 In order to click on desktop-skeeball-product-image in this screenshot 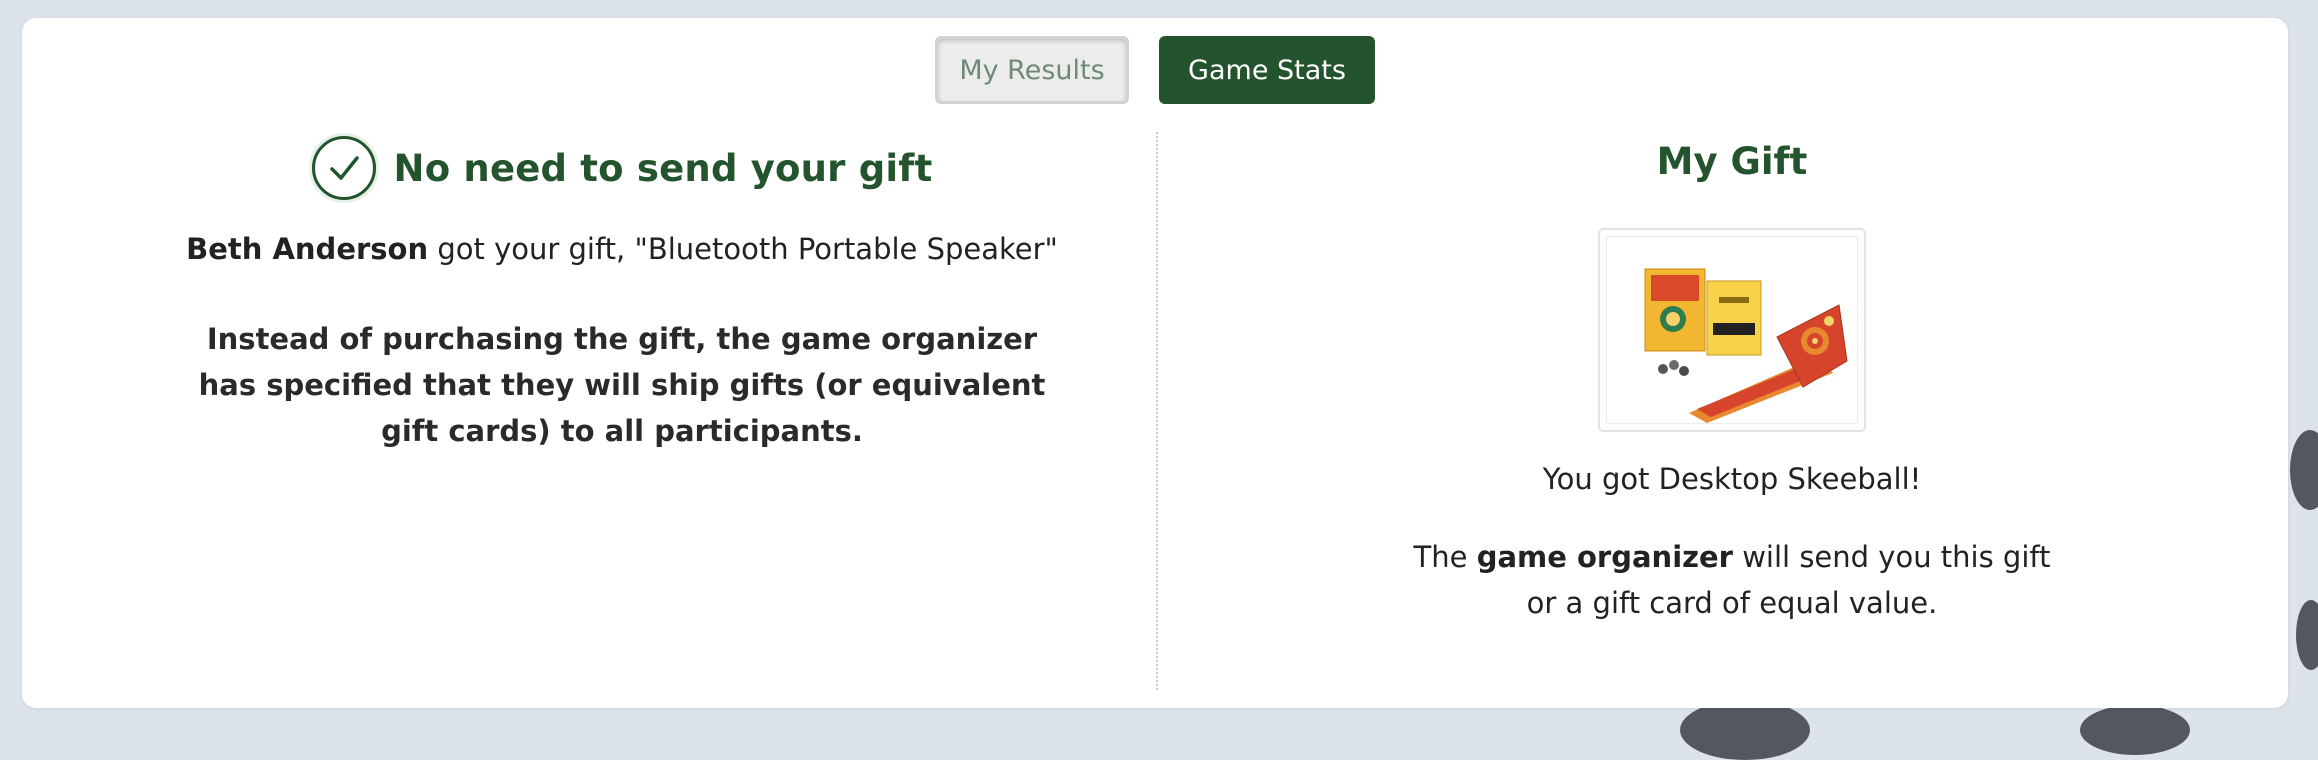, I will do `click(1732, 330)`.